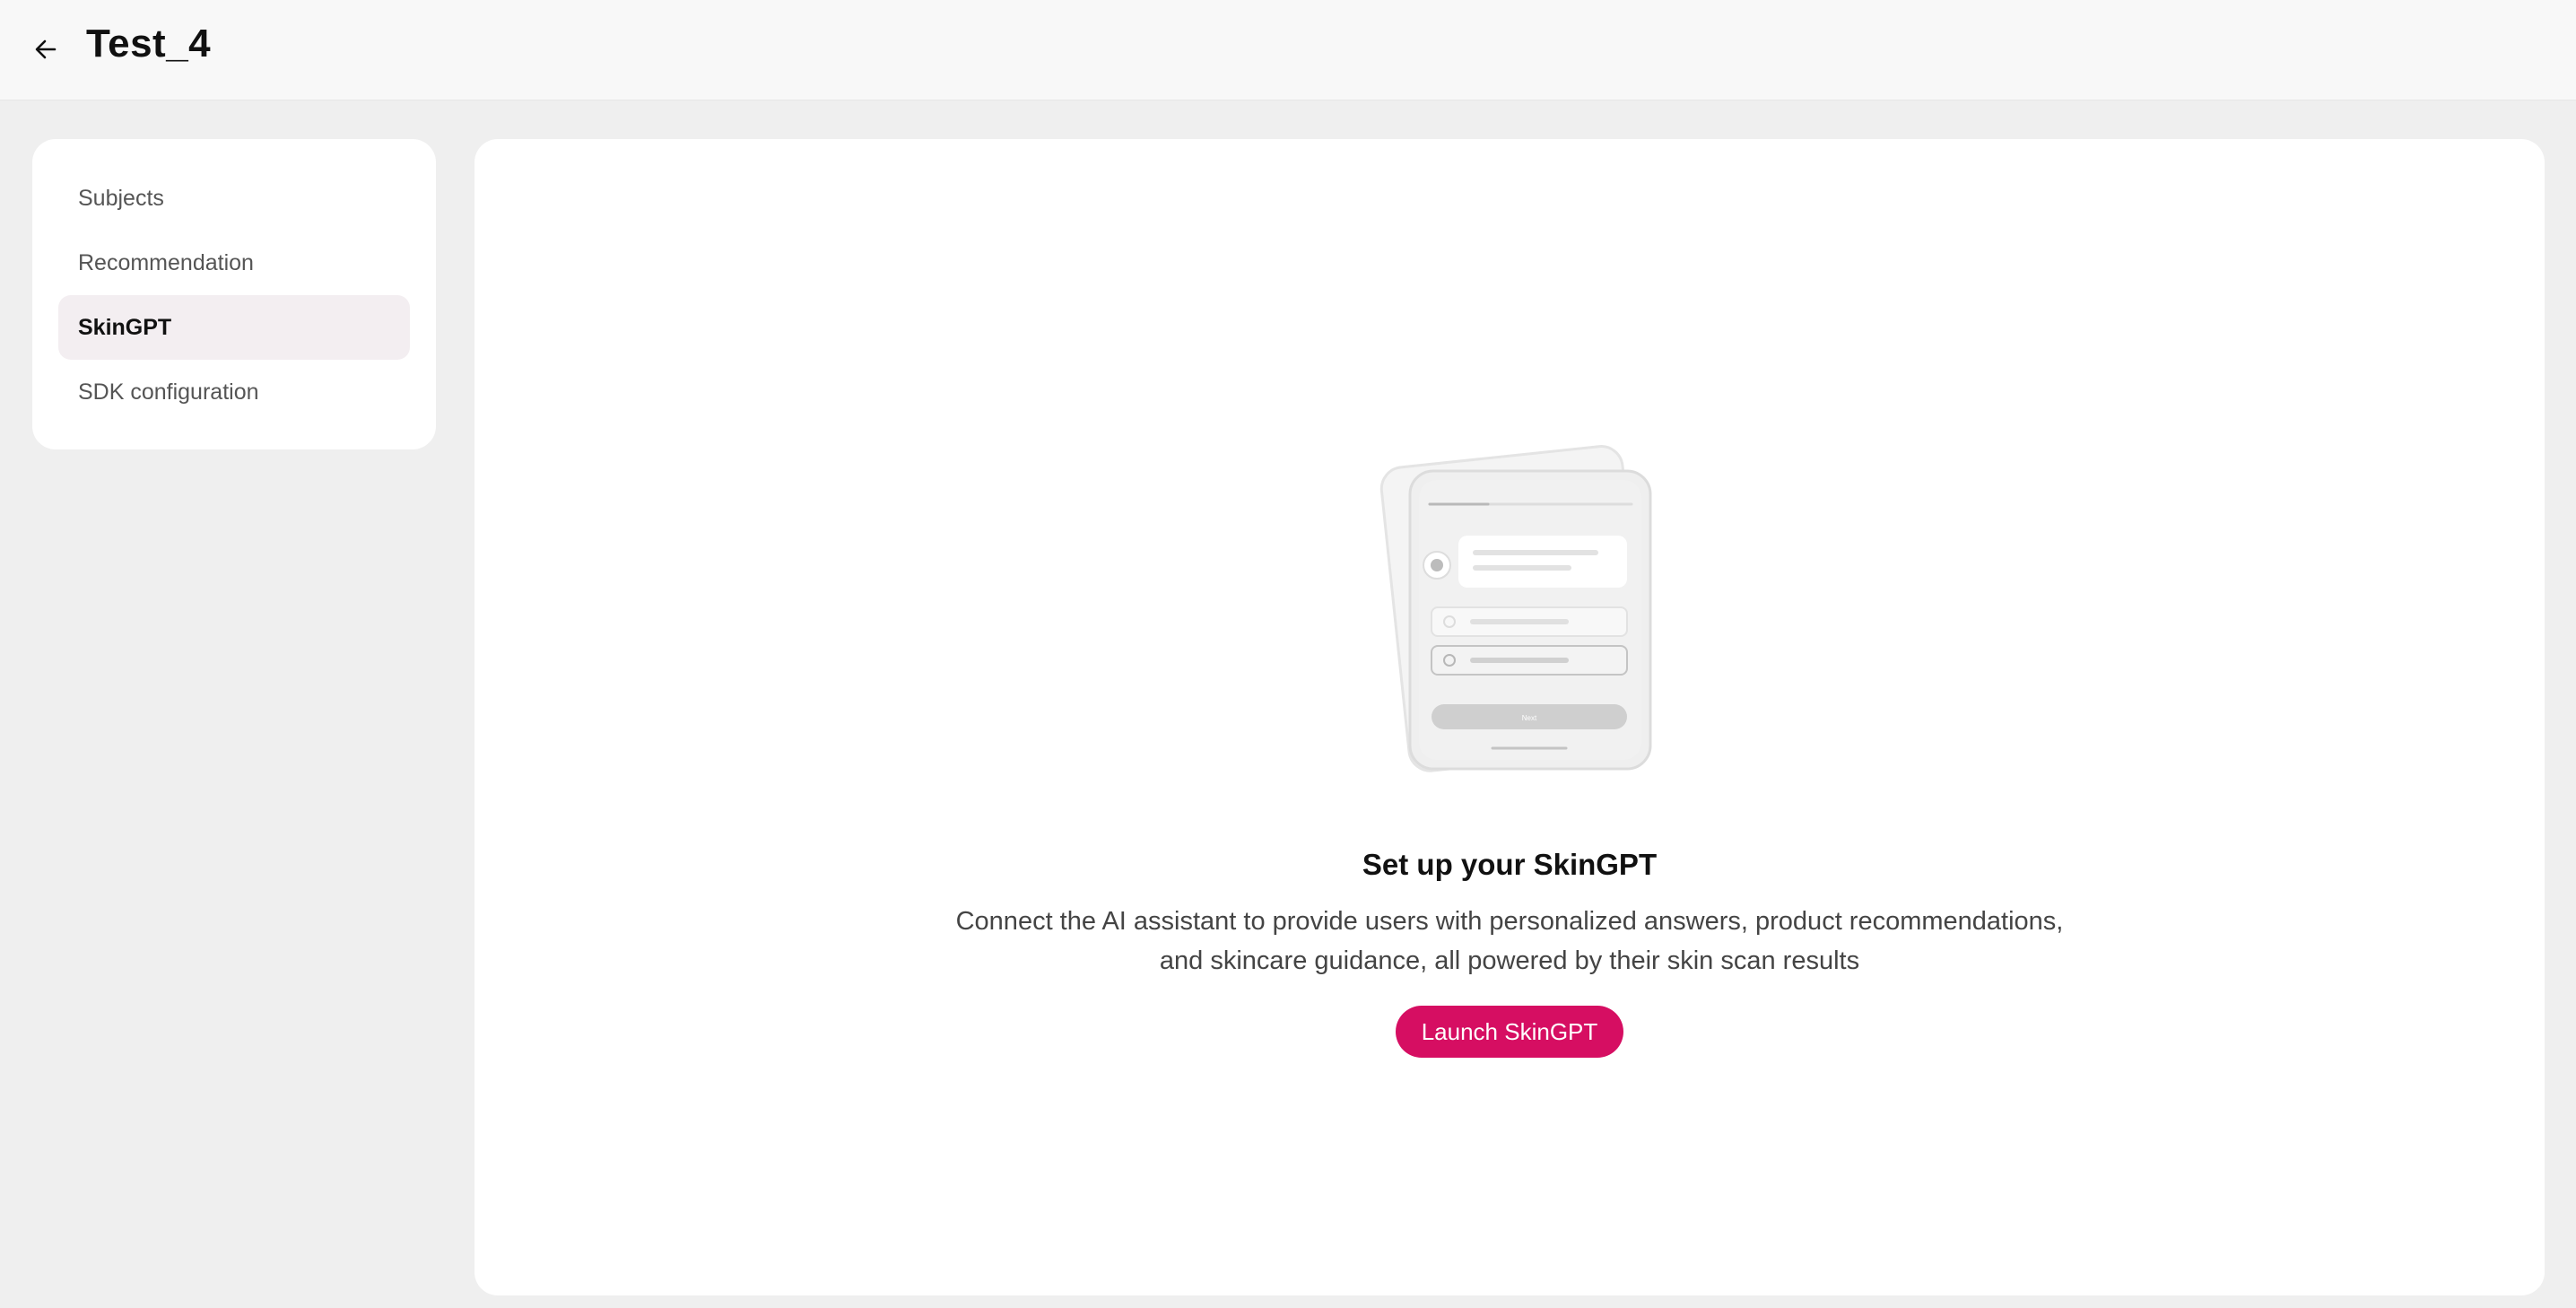 The width and height of the screenshot is (2576, 1308). I want to click on top-bar: Test_4, so click(1288, 50).